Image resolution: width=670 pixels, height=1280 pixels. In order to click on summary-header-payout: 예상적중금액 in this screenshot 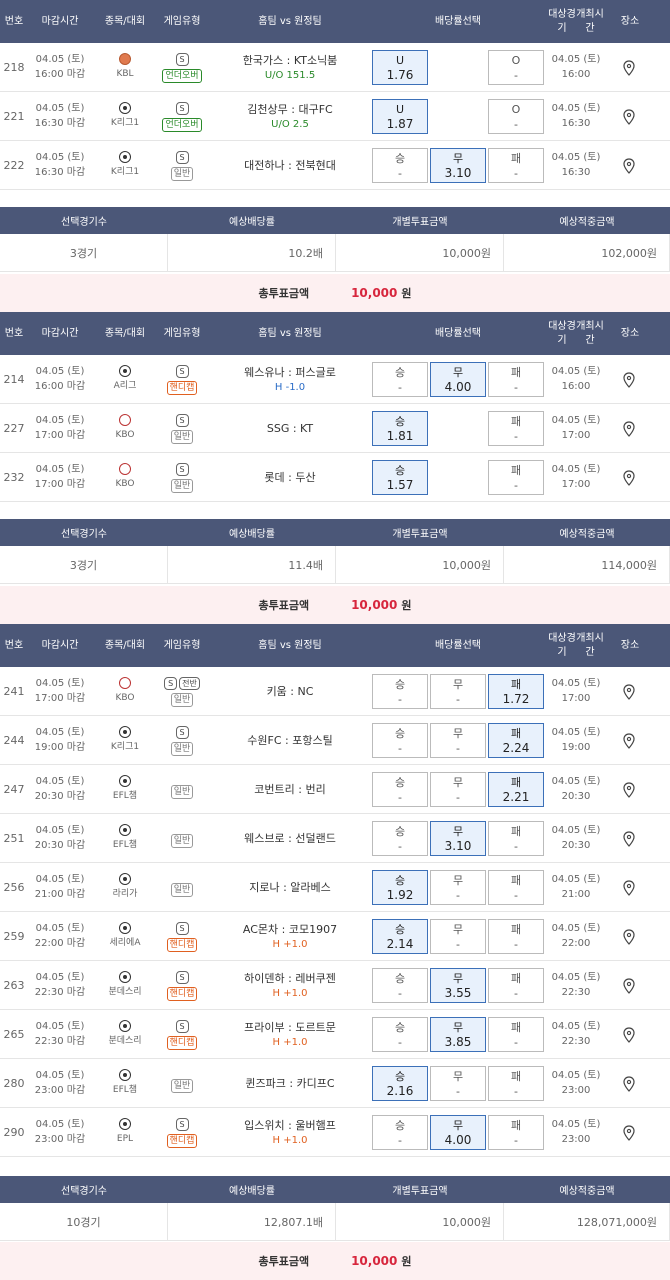, I will do `click(587, 1191)`.